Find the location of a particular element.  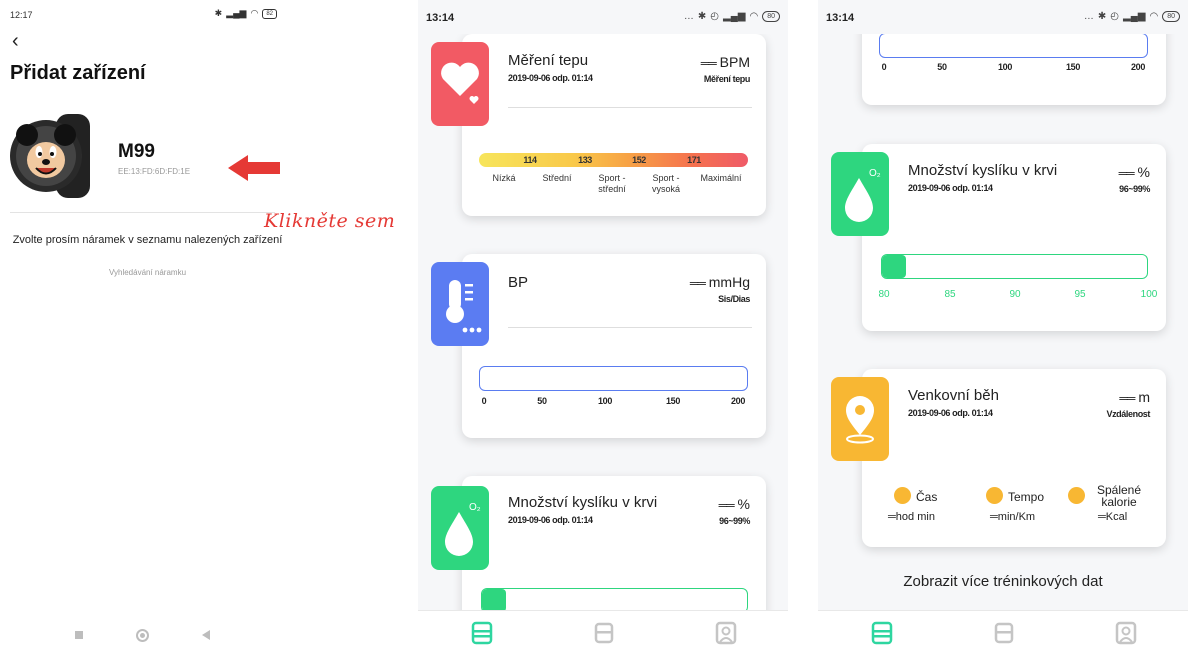

home-button is located at coordinates (142, 635).